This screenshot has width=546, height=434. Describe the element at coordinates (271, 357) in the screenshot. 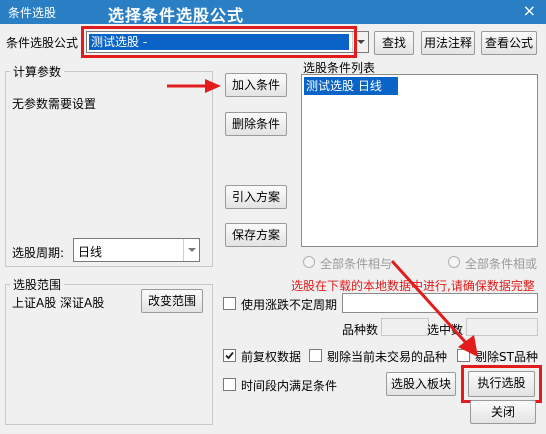

I see `pre-adjust-label: 前复权数据` at that location.